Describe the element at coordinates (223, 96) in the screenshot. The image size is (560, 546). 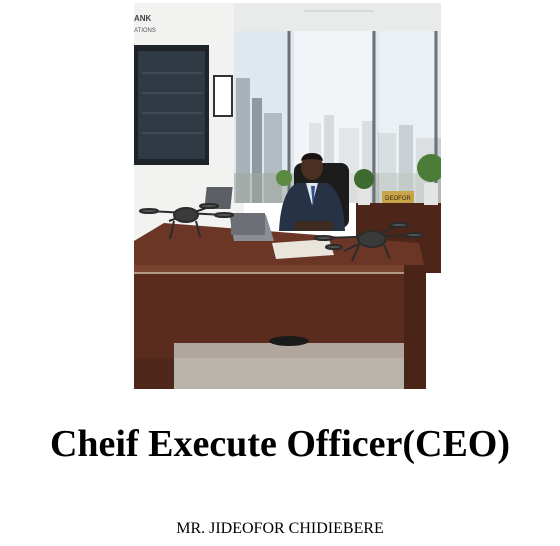
I see `wall-frame` at that location.